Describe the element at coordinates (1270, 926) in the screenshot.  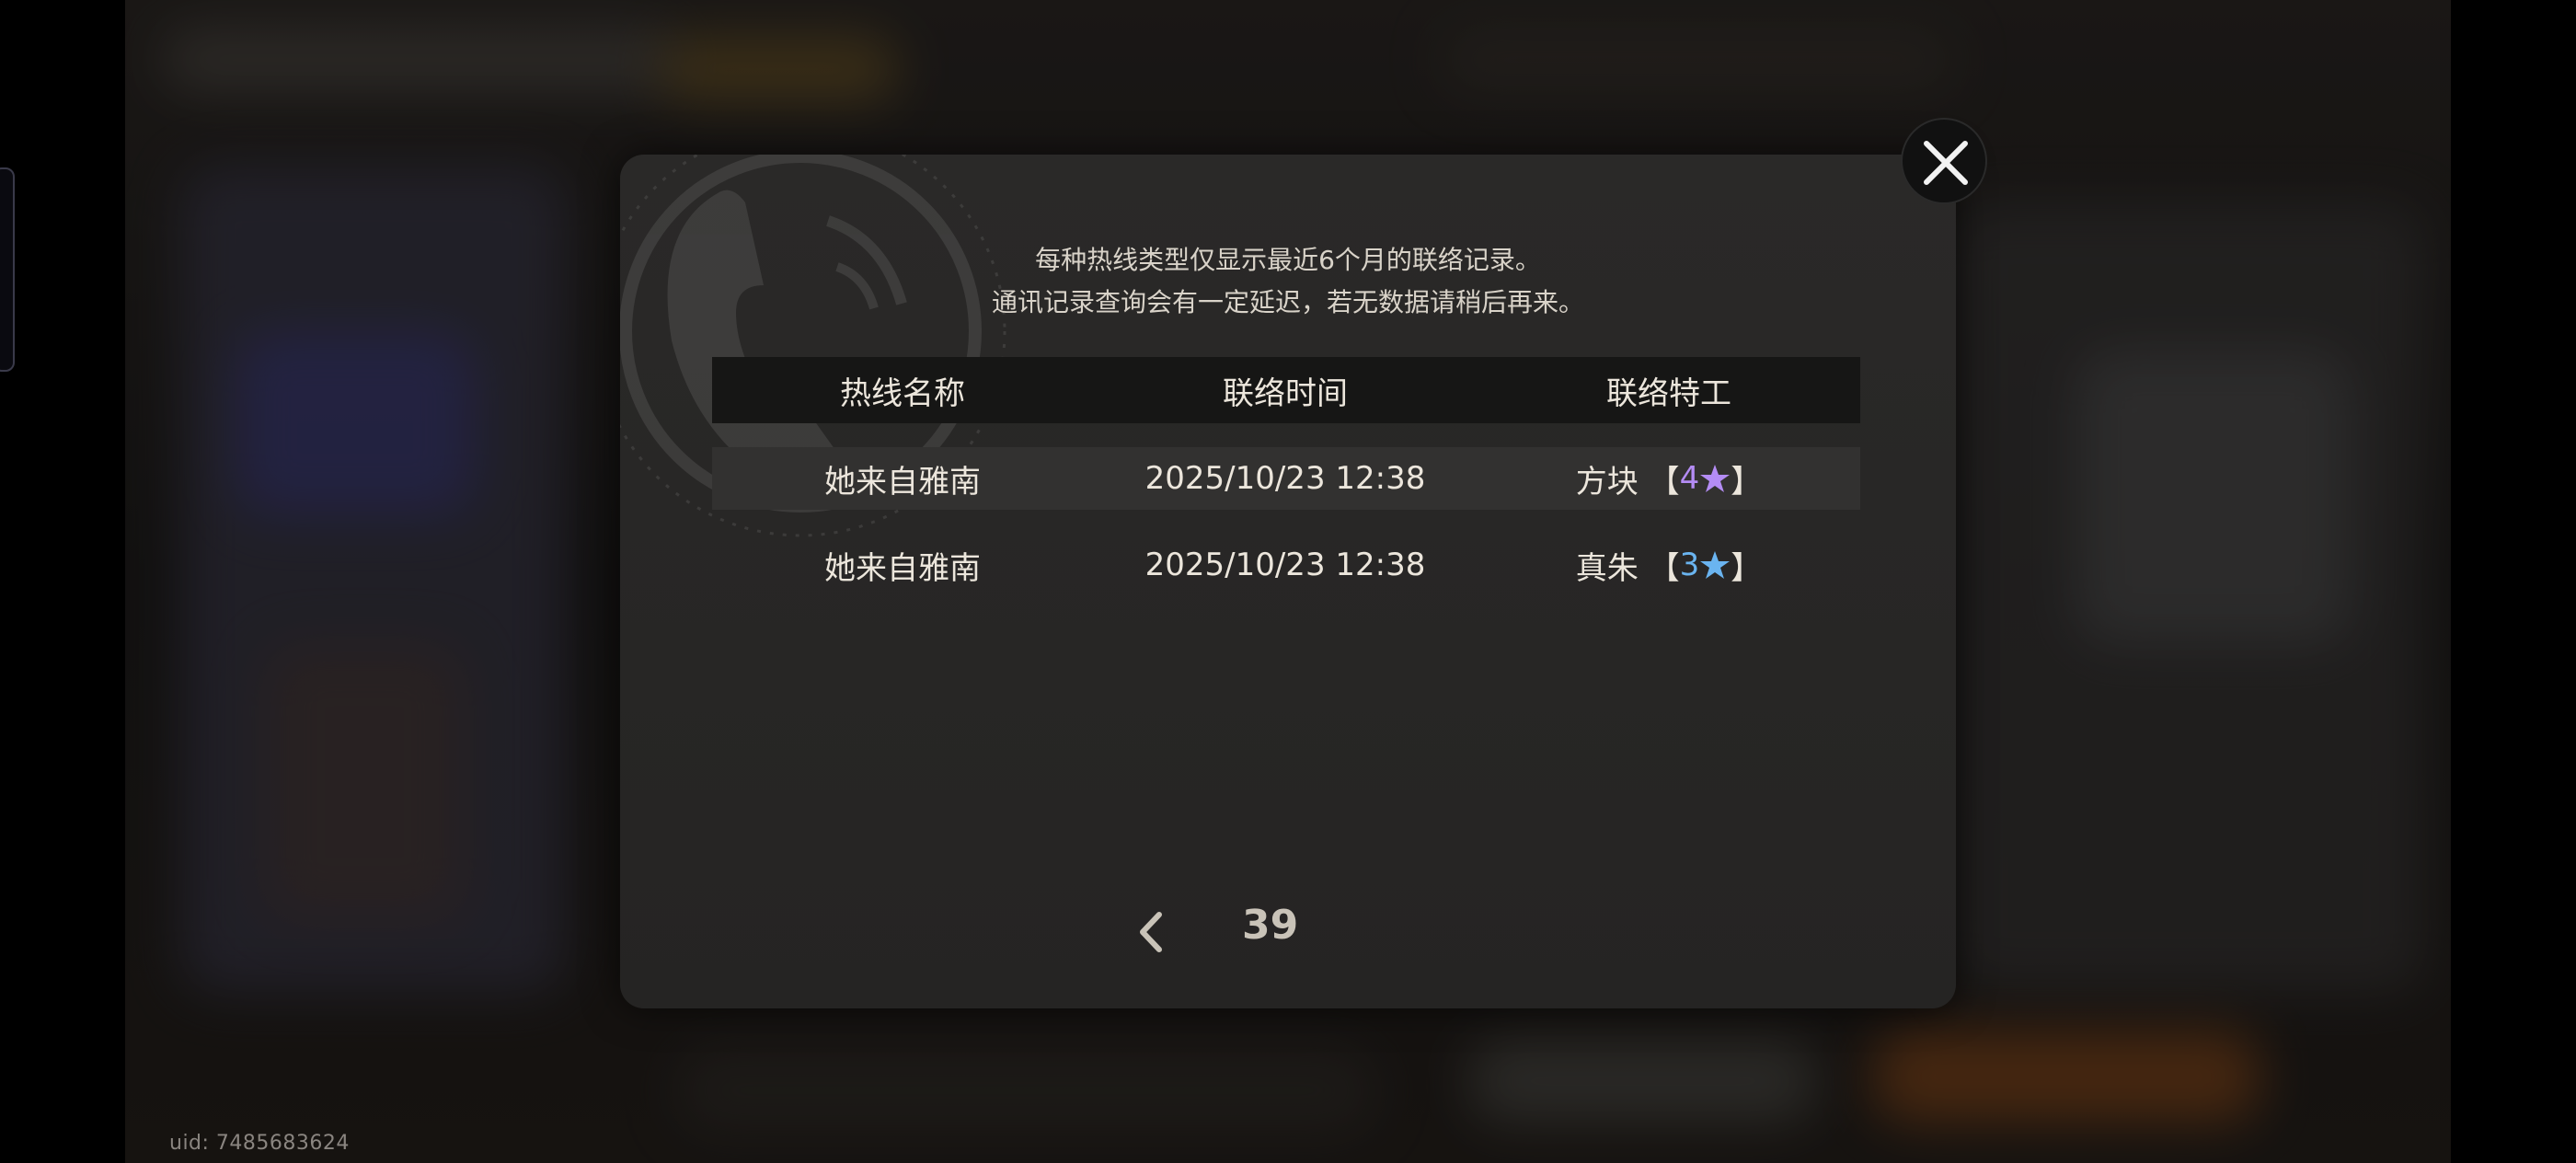
I see `page-number: 39` at that location.